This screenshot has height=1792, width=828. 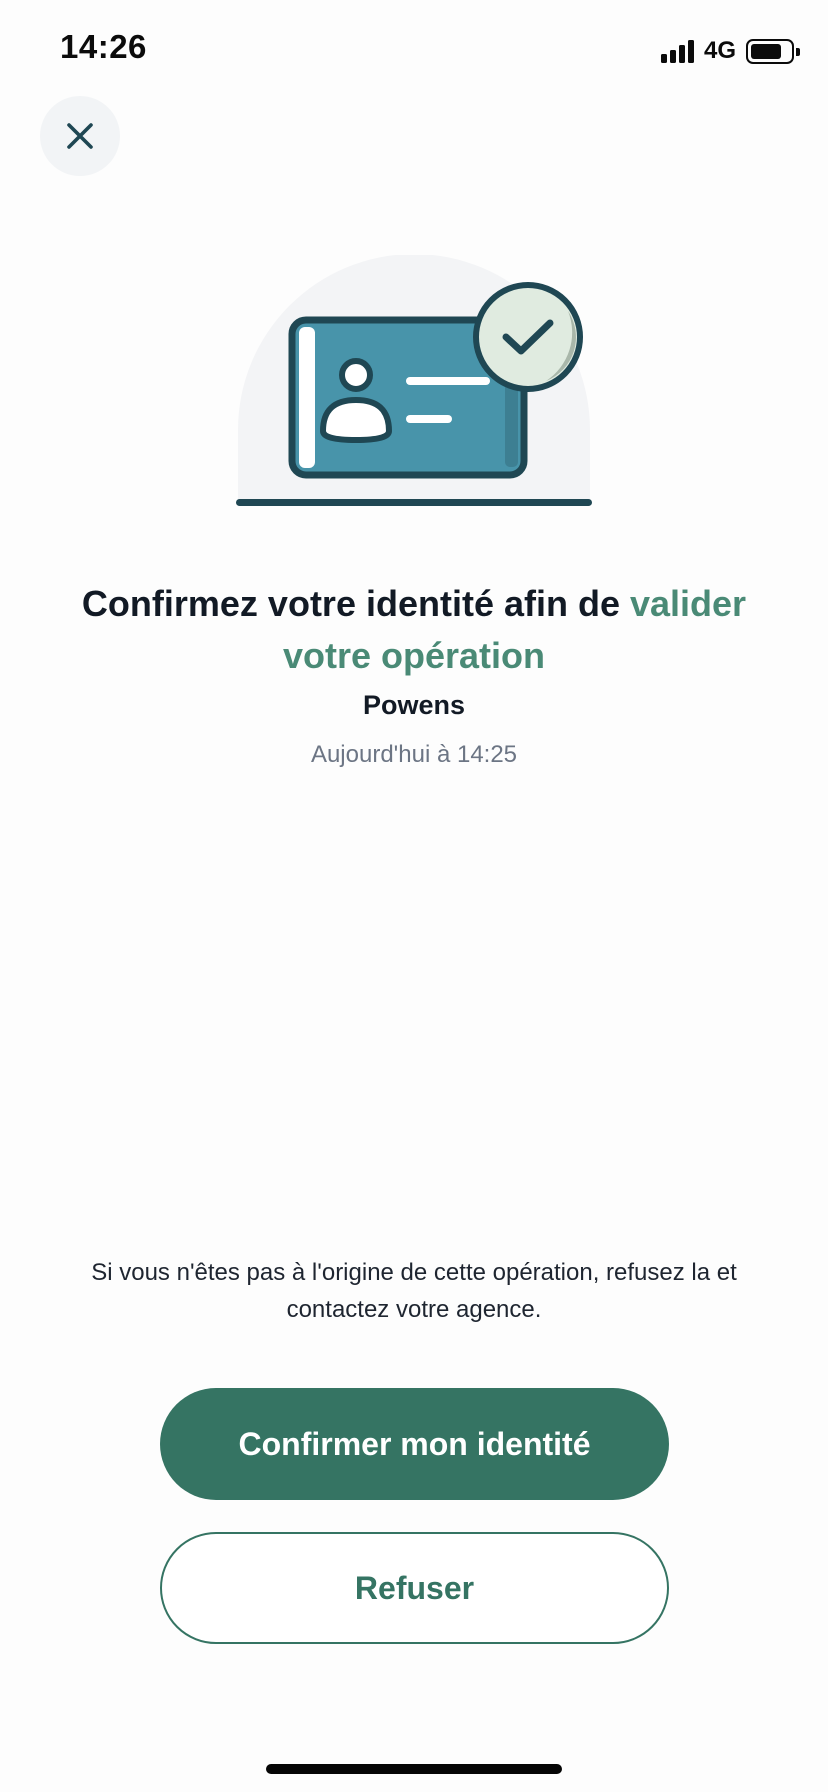 I want to click on title-text: Confirmez votre identité afin de, so click(x=355, y=603).